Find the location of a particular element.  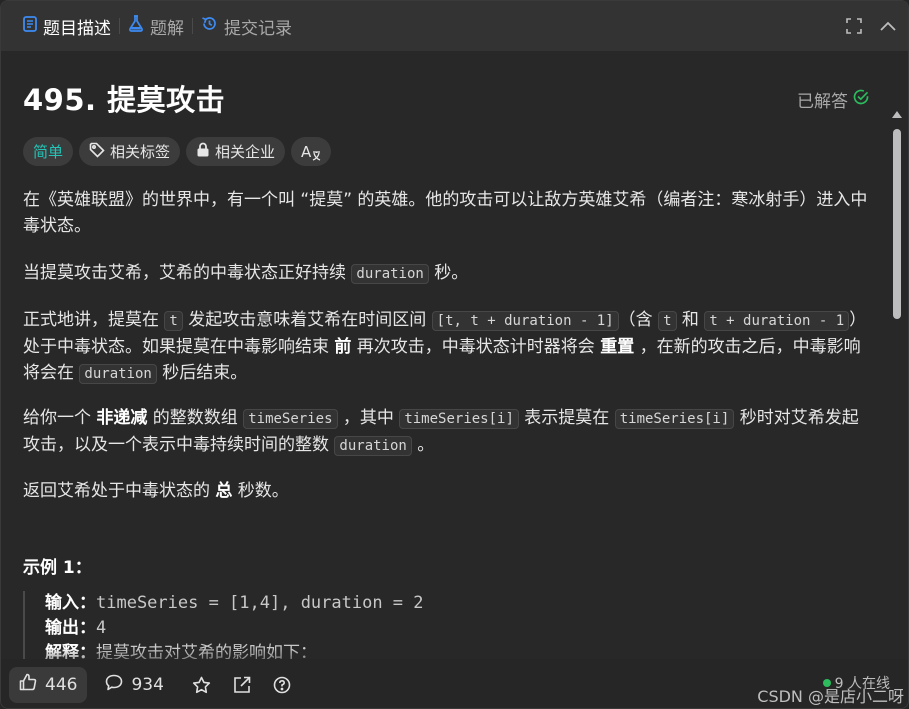

problem-title: 495. 提莫攻击 is located at coordinates (124, 100).